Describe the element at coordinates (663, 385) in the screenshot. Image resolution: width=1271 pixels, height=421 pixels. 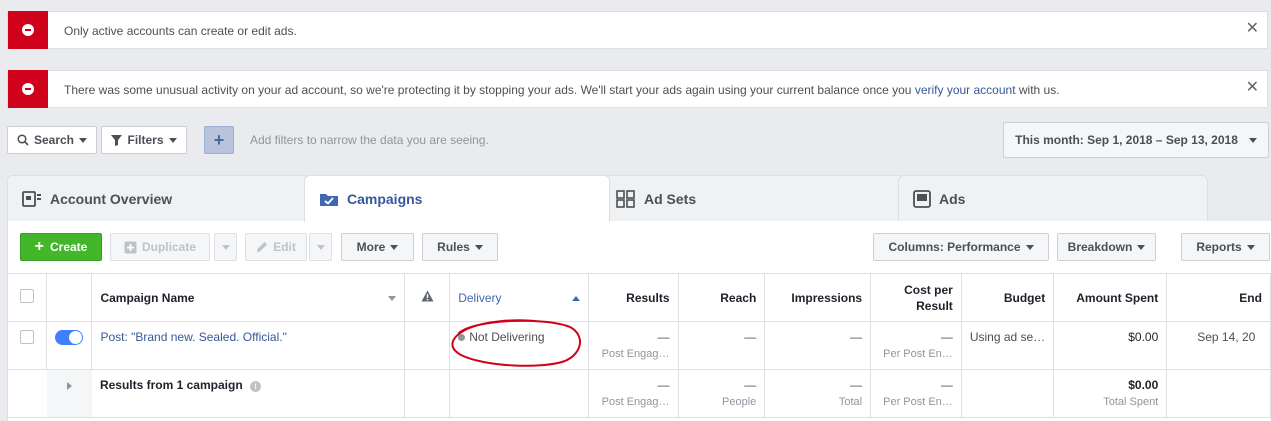
I see `summary-results-value: —` at that location.